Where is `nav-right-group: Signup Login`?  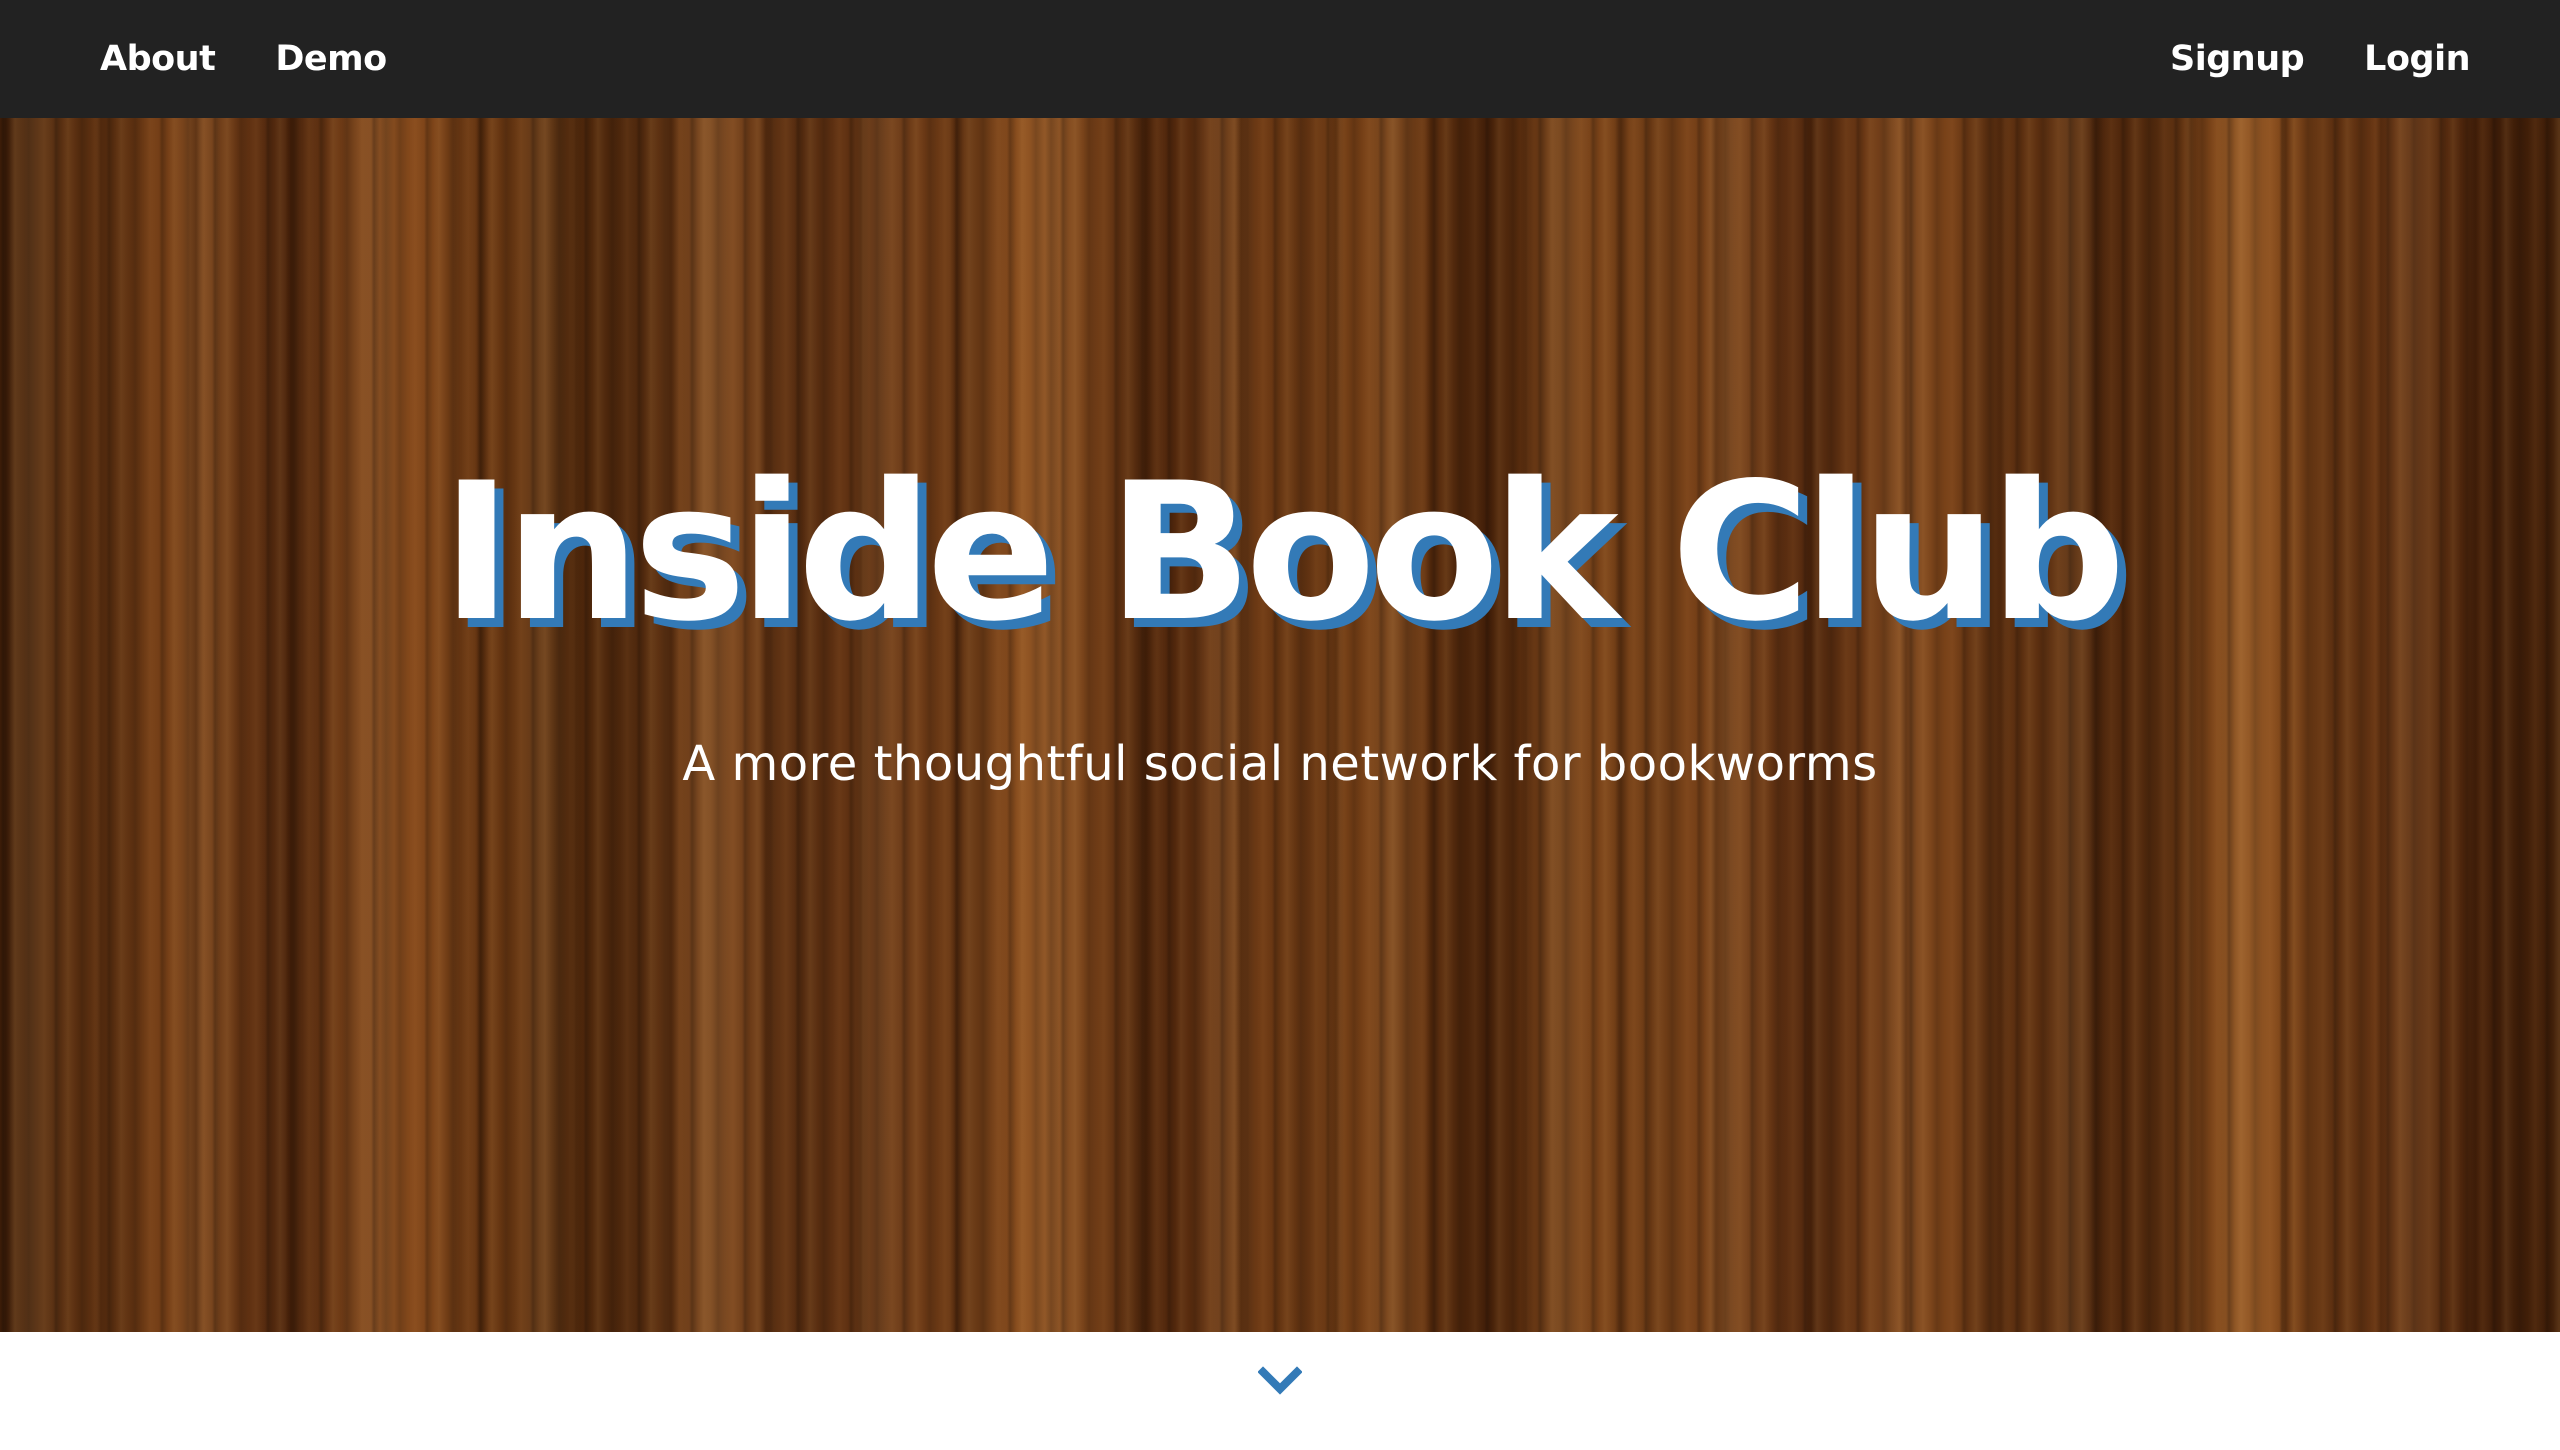 nav-right-group: Signup Login is located at coordinates (2320, 59).